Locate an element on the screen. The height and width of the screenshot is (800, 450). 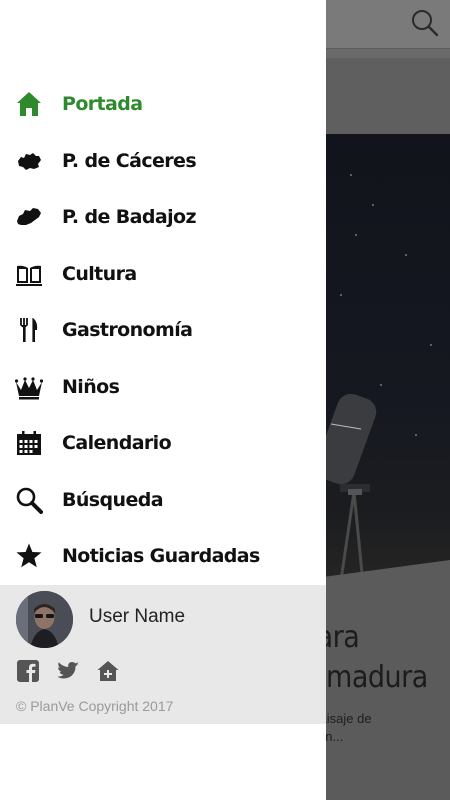
menu-item-label: Búsqueda is located at coordinates (113, 499).